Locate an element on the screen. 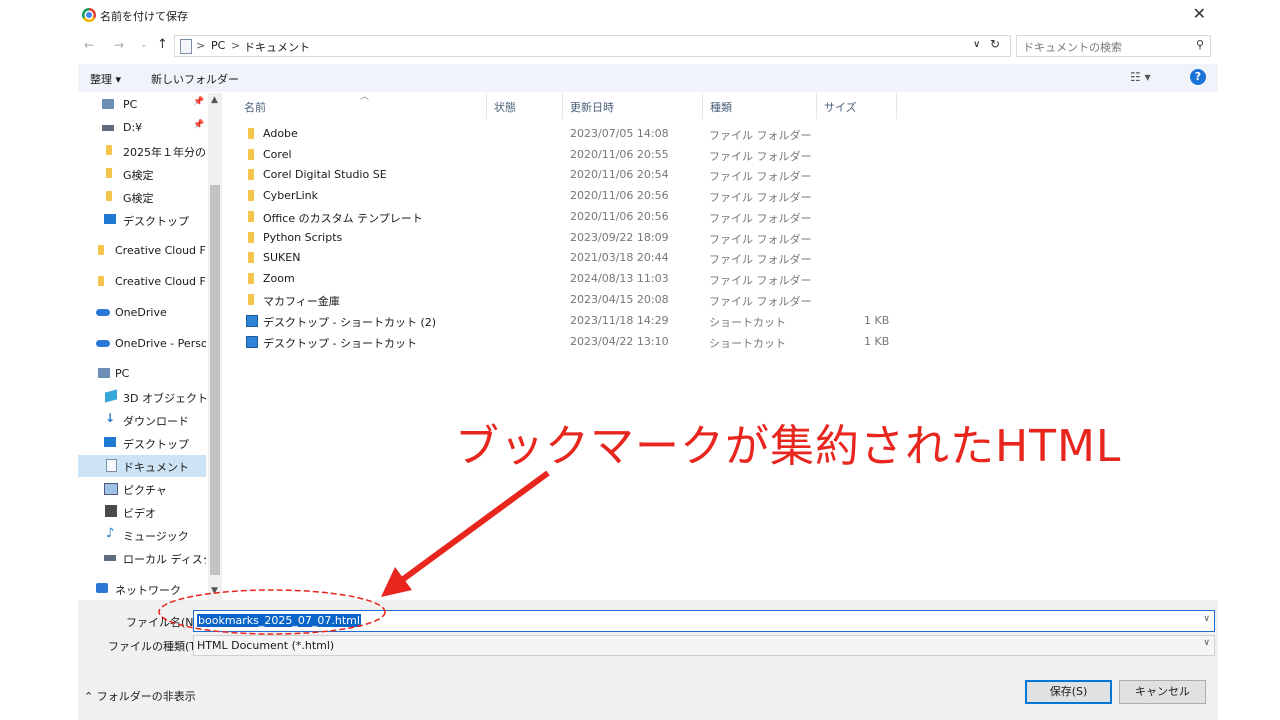 The width and height of the screenshot is (1280, 720). file-row: CyberLink 2020/11/06 20:56 ファイル フォルダー is located at coordinates (574, 196).